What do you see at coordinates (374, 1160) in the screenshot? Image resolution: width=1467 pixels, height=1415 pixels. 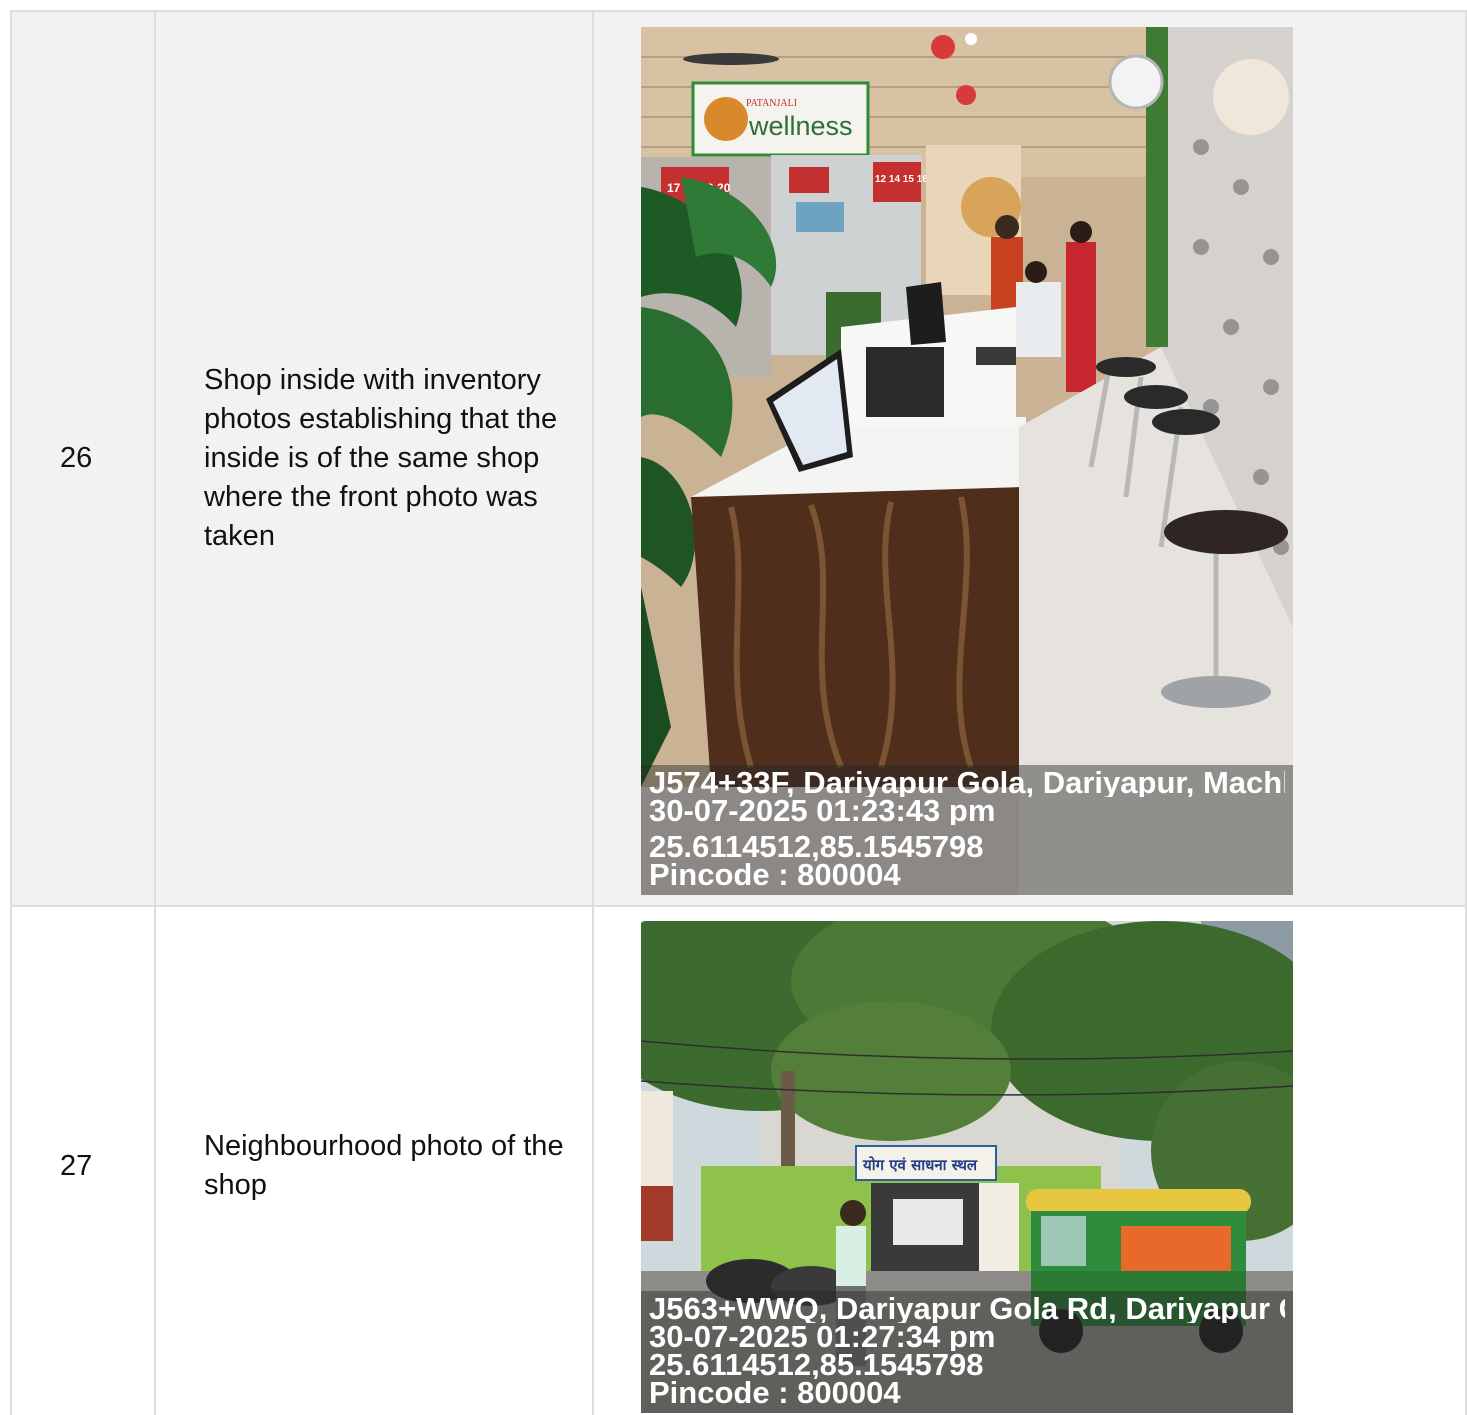 I see `row-description: Neighbourhood photo of the shop` at bounding box center [374, 1160].